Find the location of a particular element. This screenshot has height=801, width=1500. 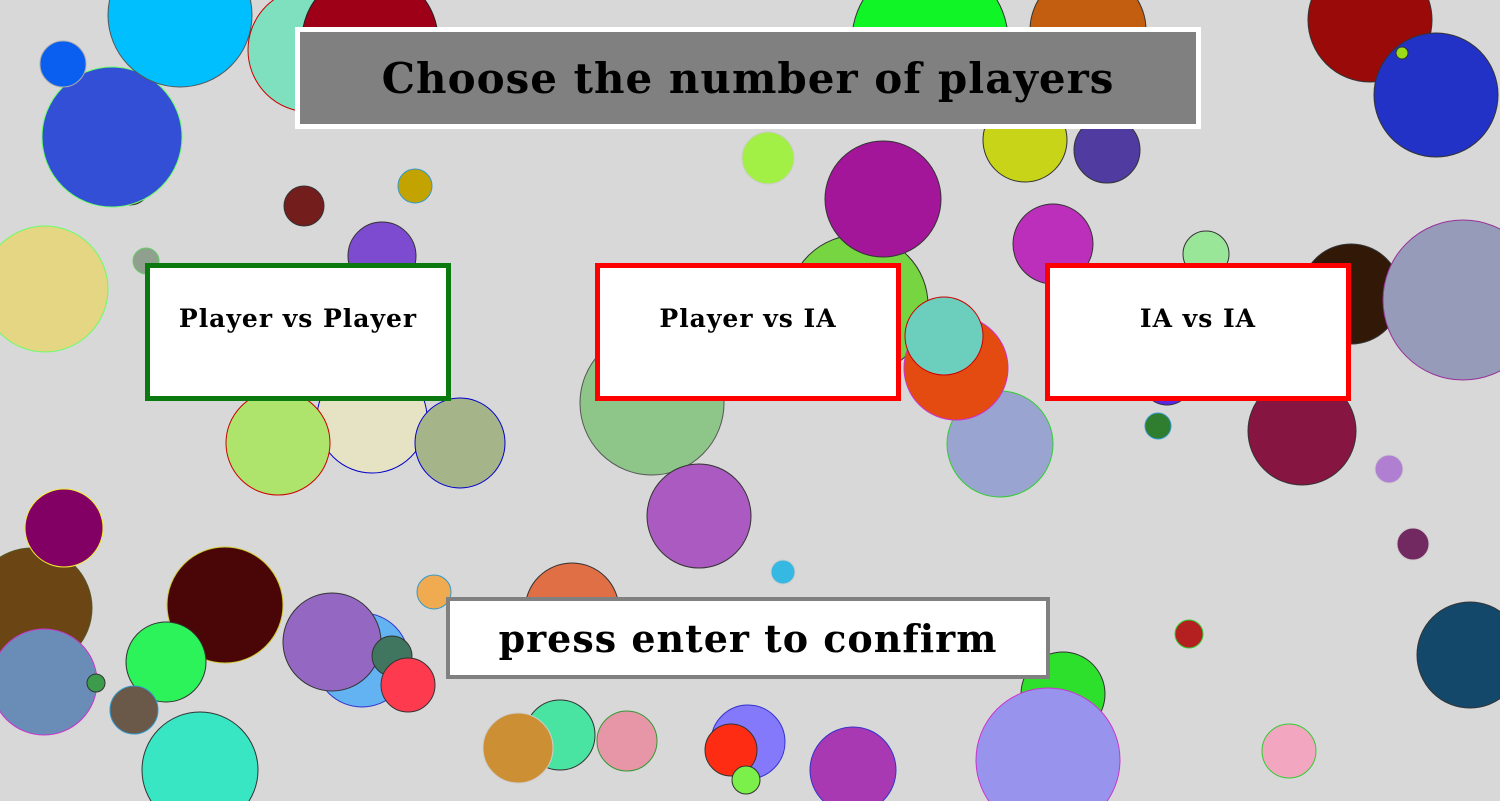

confirm-hint-box: press enter to confirm is located at coordinates (748, 638).